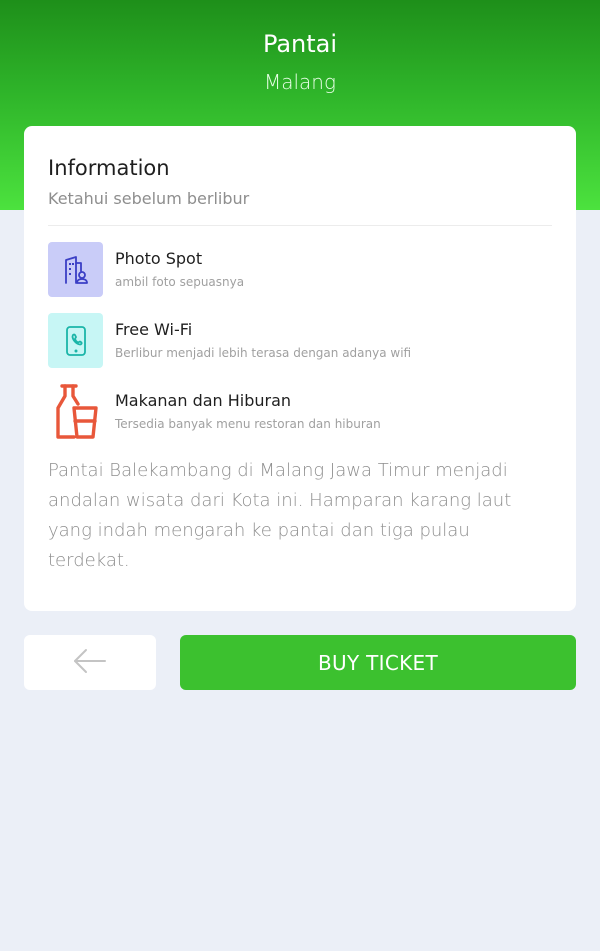 This screenshot has height=951, width=600. Describe the element at coordinates (149, 198) in the screenshot. I see `information-subtitle: Ketahui sebelum berlibur` at that location.